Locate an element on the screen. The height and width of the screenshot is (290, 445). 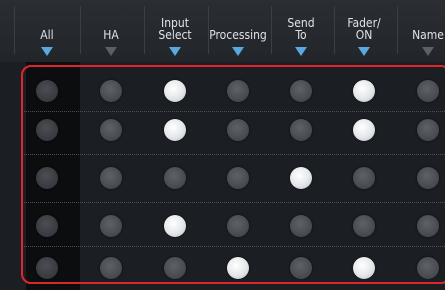
toggle-button-ha-row4 is located at coordinates (111, 226).